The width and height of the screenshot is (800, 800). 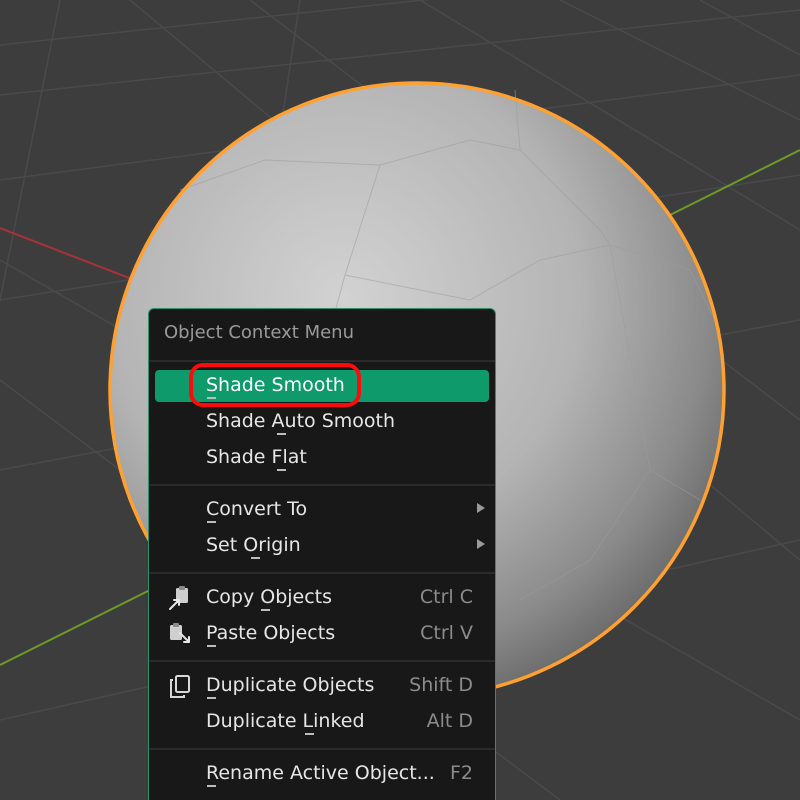 What do you see at coordinates (300, 421) in the screenshot?
I see `menu-item-label: Shade Auto Smooth` at bounding box center [300, 421].